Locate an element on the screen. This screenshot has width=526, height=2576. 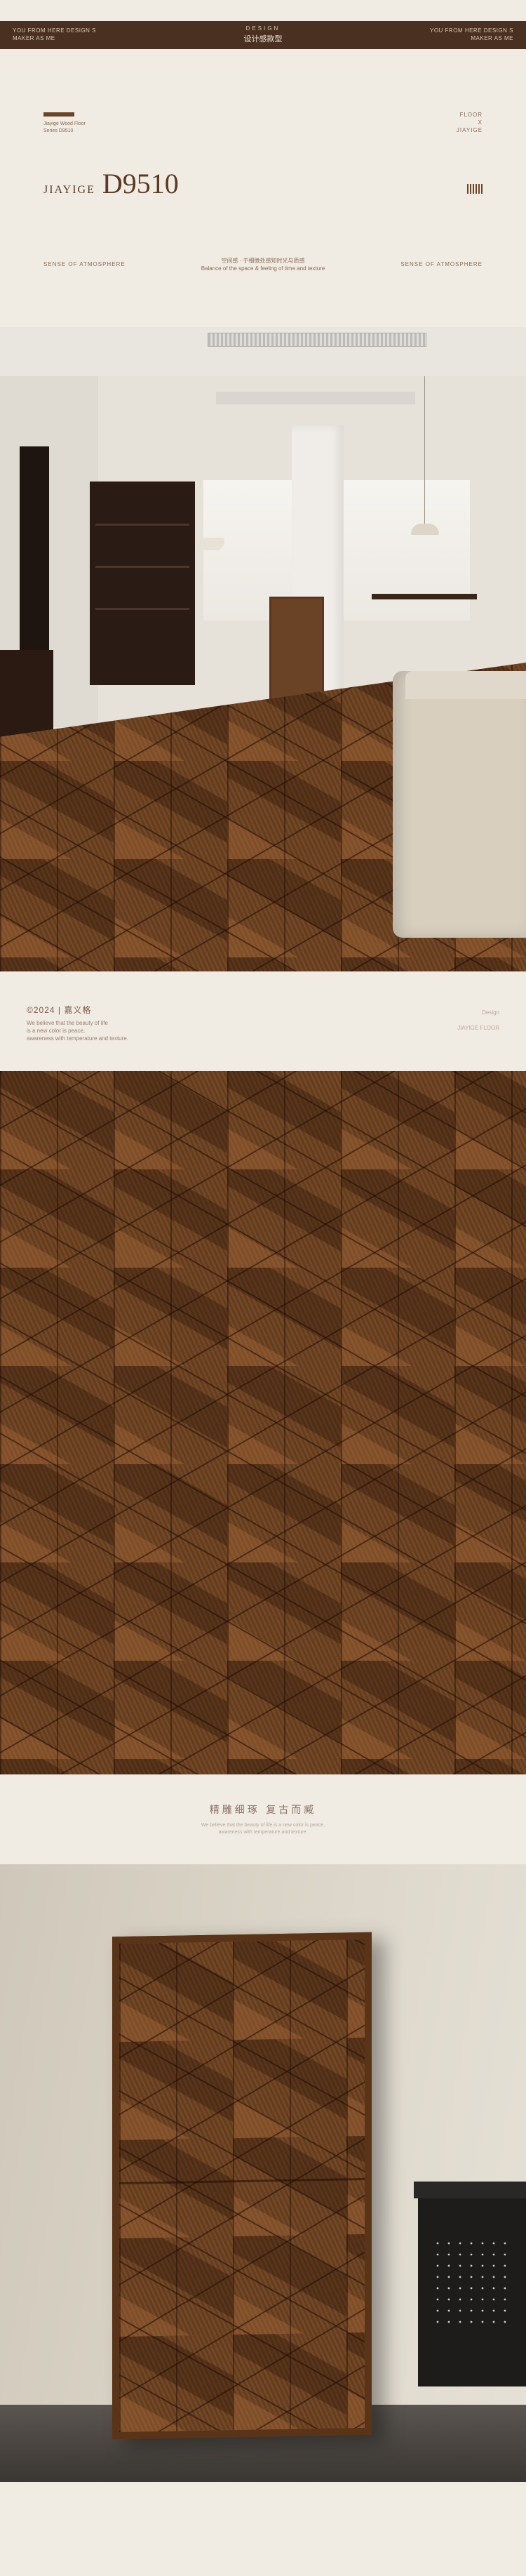
caption-right: Design JIAYIGE FLOOR is located at coordinates (478, 1020).